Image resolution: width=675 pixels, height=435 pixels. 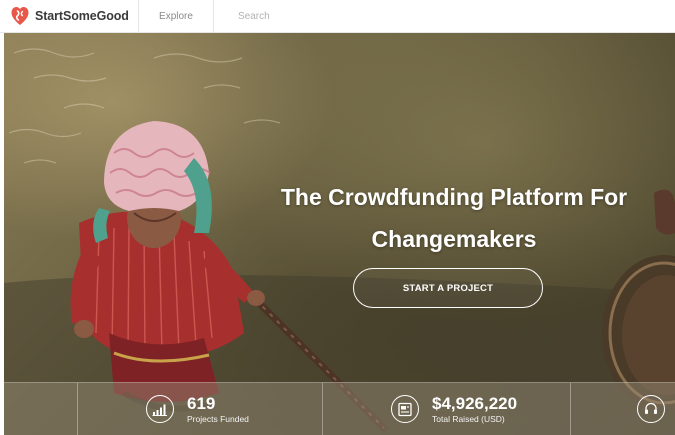 What do you see at coordinates (623, 409) in the screenshot?
I see `stat-support` at bounding box center [623, 409].